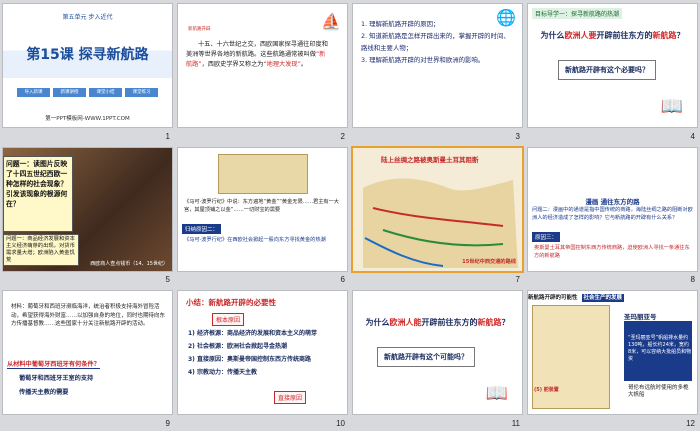 The width and height of the screenshot is (700, 431). Describe the element at coordinates (607, 70) in the screenshot. I see `question-box: 新航路开辟有这个必要吗？` at that location.